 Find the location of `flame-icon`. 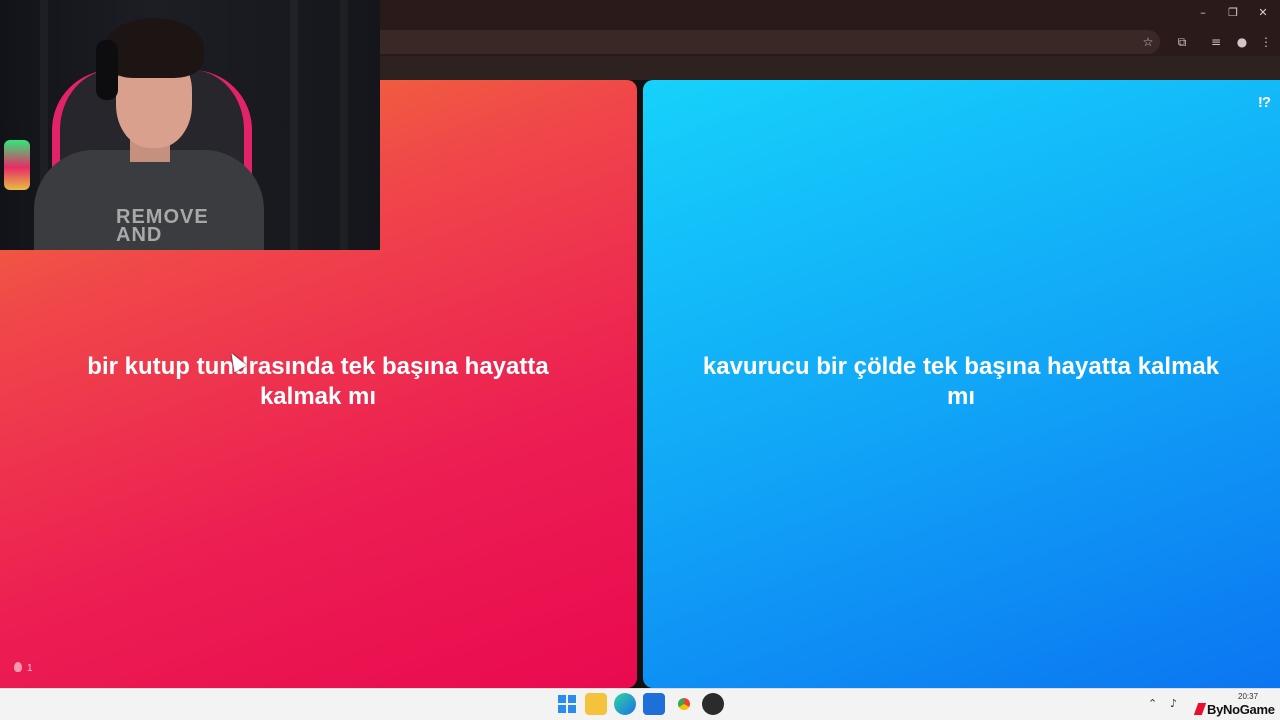

flame-icon is located at coordinates (18, 667).